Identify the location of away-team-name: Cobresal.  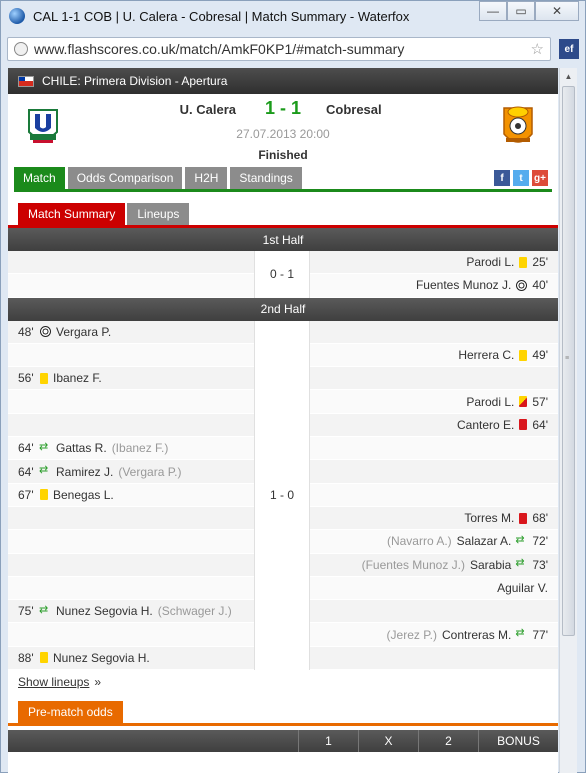
(354, 109).